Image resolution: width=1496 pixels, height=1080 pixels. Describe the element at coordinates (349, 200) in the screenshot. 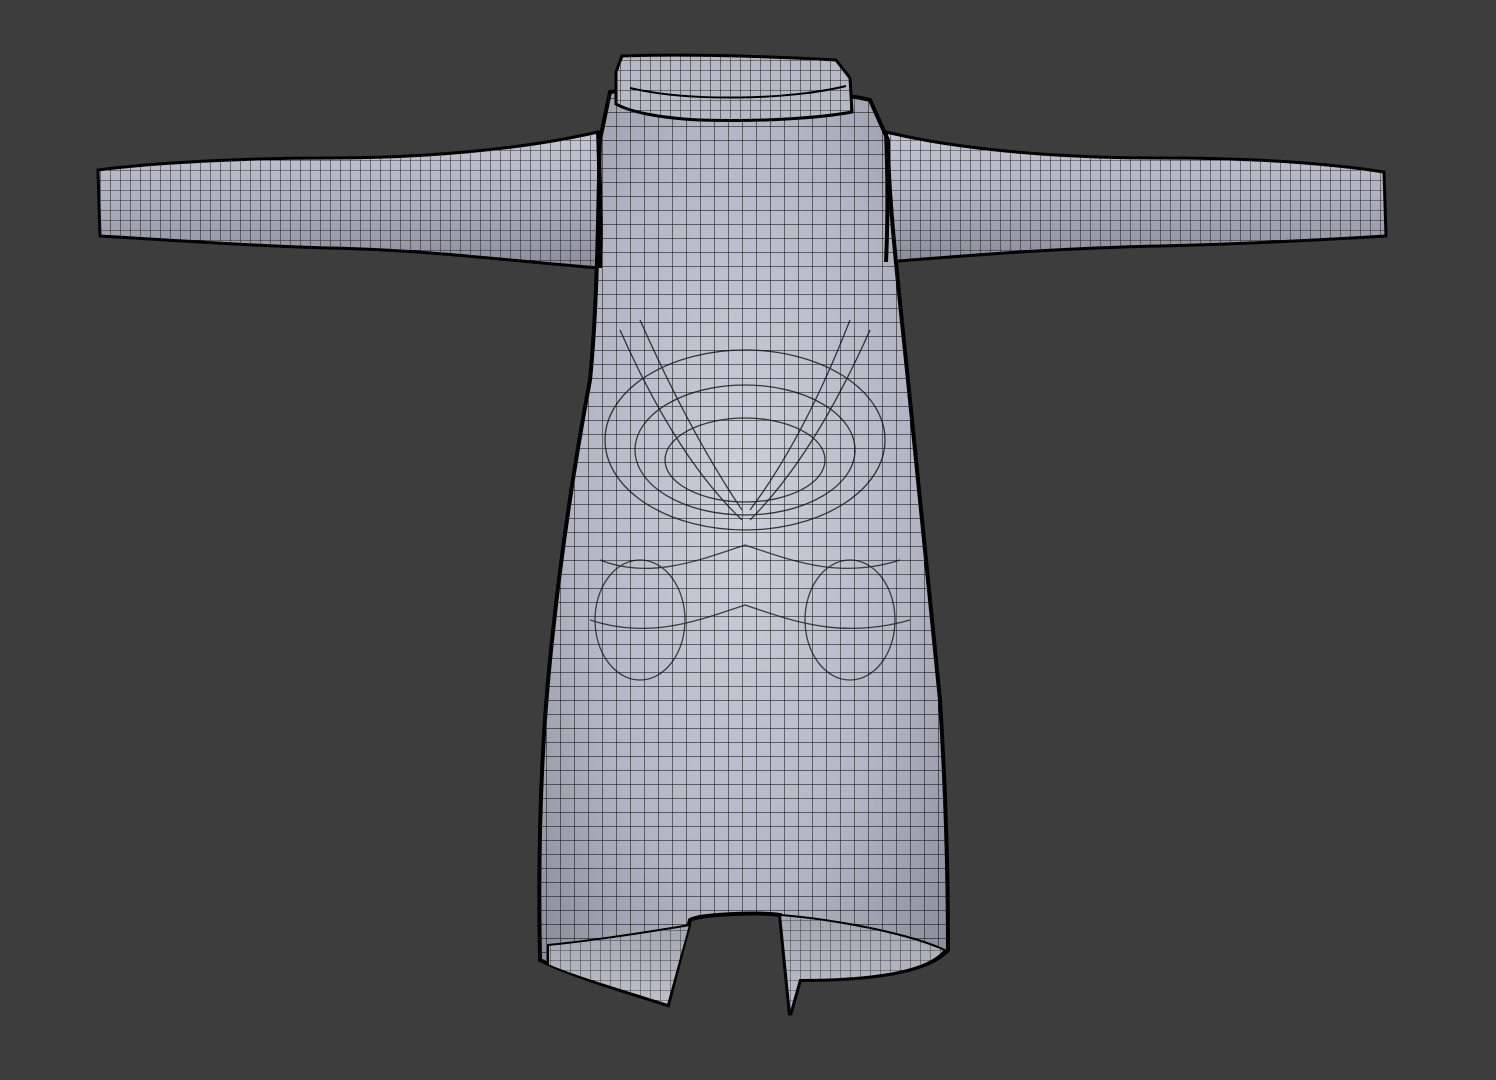

I see `dress-left-sleeve` at that location.